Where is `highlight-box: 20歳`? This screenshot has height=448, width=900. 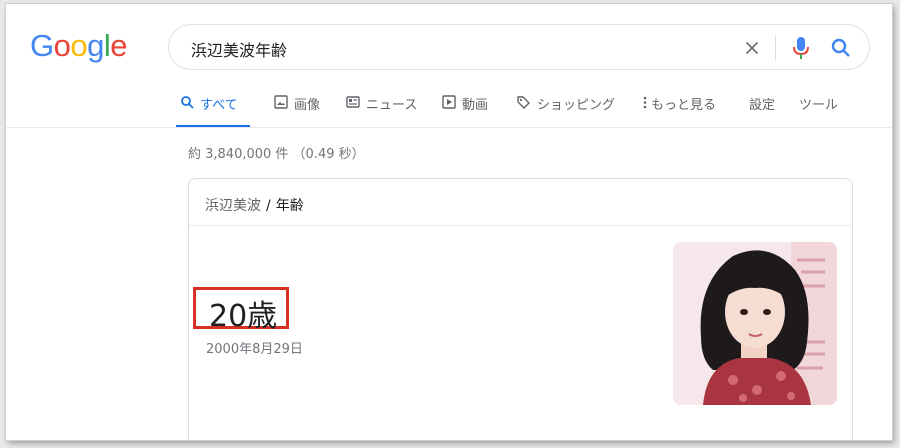 highlight-box: 20歳 is located at coordinates (241, 310).